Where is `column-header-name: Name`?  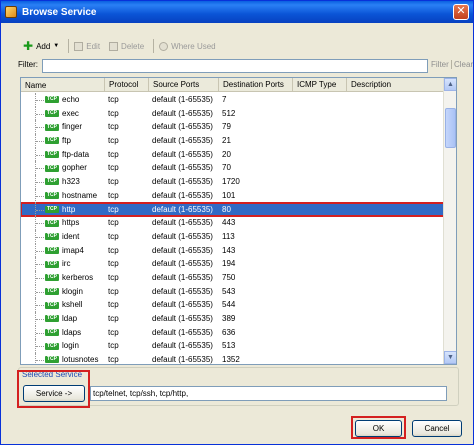
column-header-name: Name is located at coordinates (63, 85).